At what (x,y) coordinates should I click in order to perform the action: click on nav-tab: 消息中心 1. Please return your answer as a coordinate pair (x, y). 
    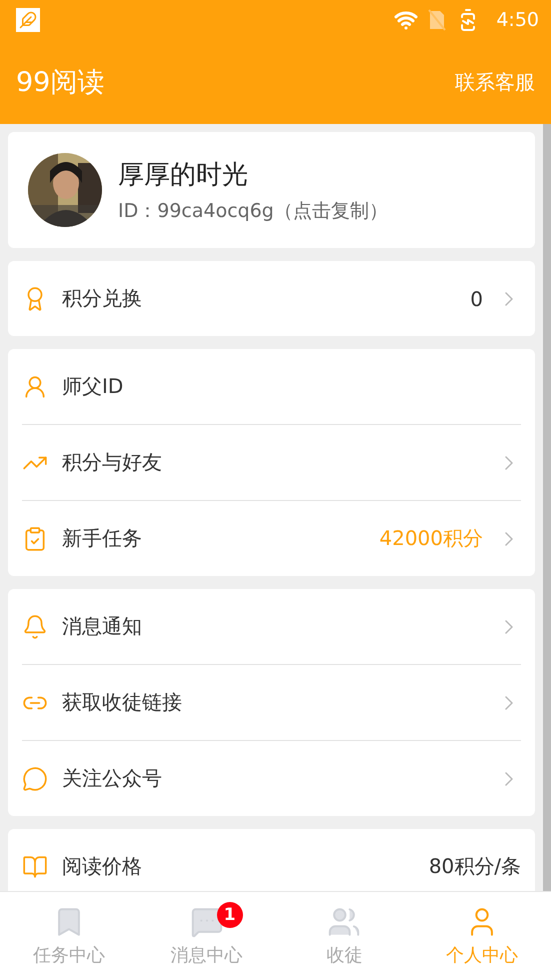
    Looking at the image, I should click on (207, 935).